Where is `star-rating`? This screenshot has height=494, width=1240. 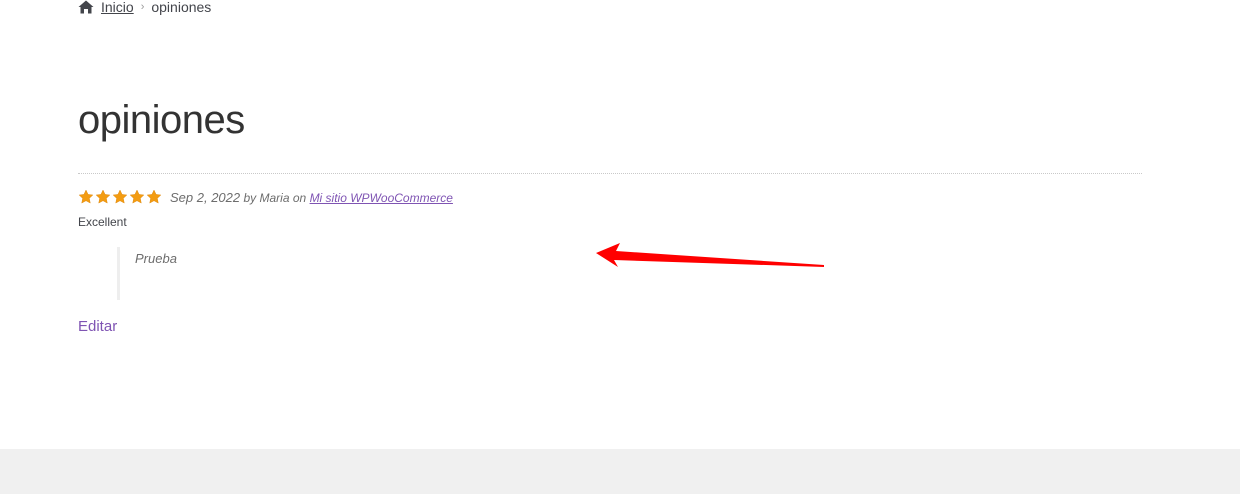
star-rating is located at coordinates (120, 197).